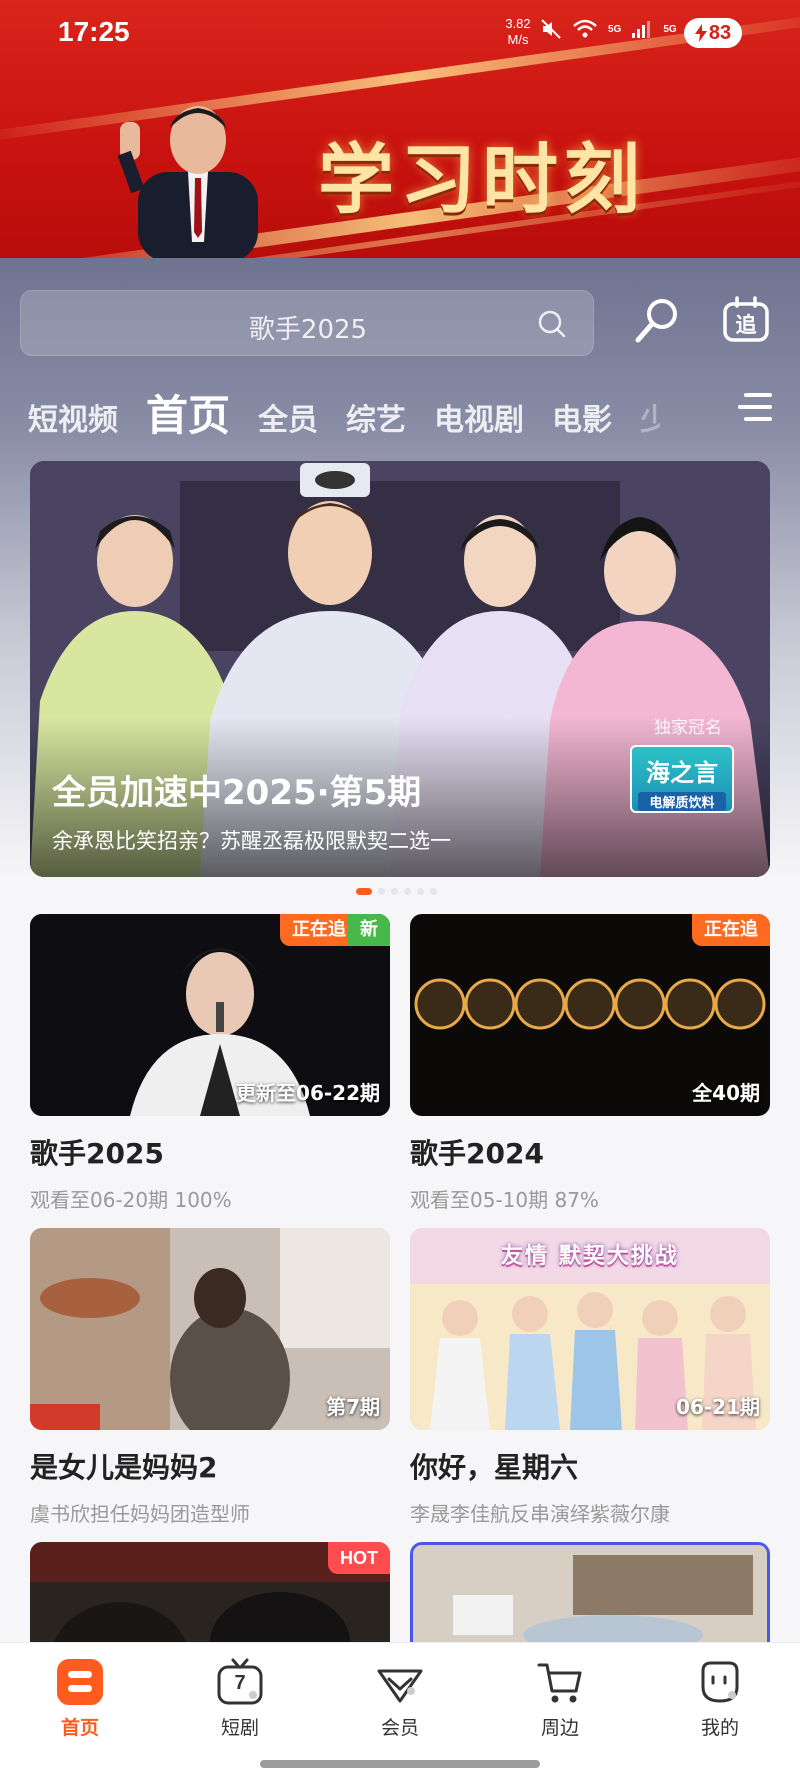  I want to click on nav-short-drama: 7 短剧, so click(240, 1698).